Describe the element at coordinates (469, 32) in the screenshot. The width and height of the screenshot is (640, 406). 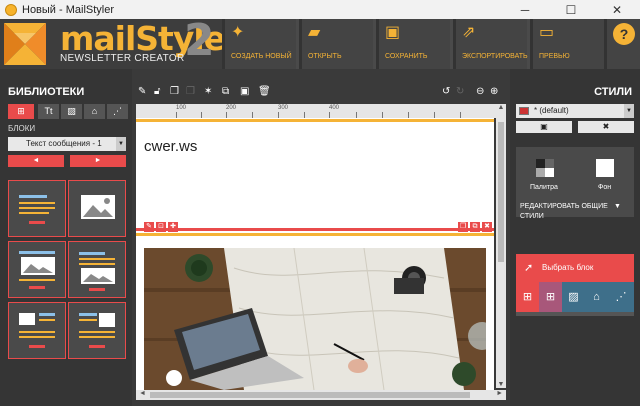
I see `export-icon: ⇗` at that location.